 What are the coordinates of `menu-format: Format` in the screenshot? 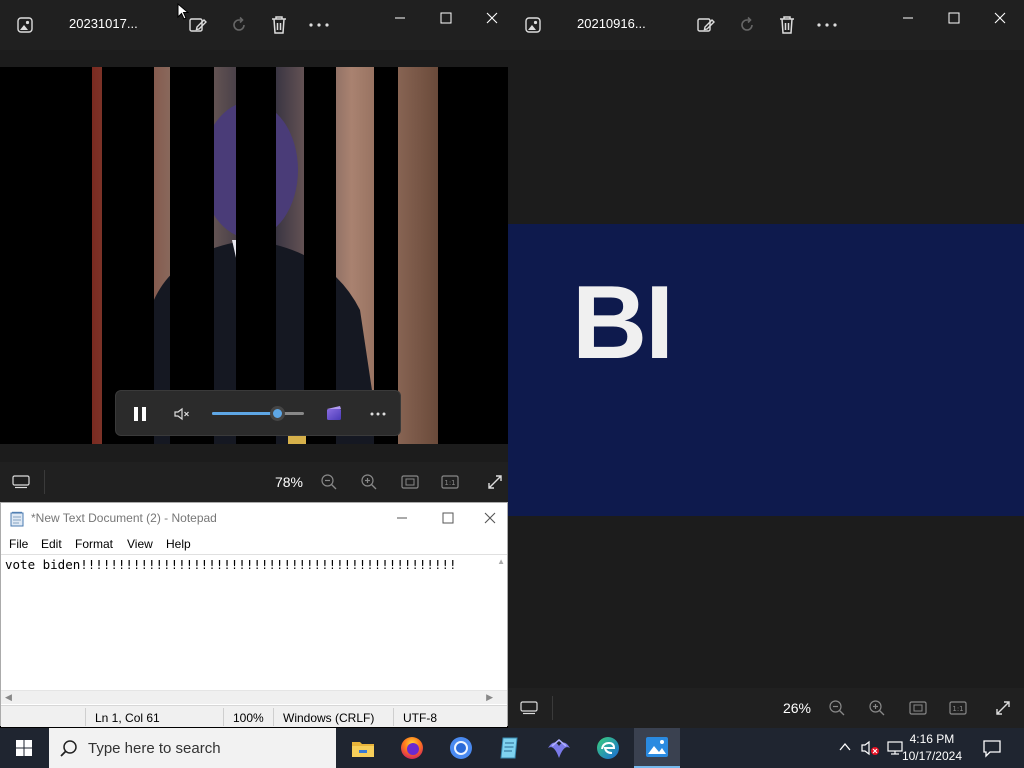 It's located at (94, 544).